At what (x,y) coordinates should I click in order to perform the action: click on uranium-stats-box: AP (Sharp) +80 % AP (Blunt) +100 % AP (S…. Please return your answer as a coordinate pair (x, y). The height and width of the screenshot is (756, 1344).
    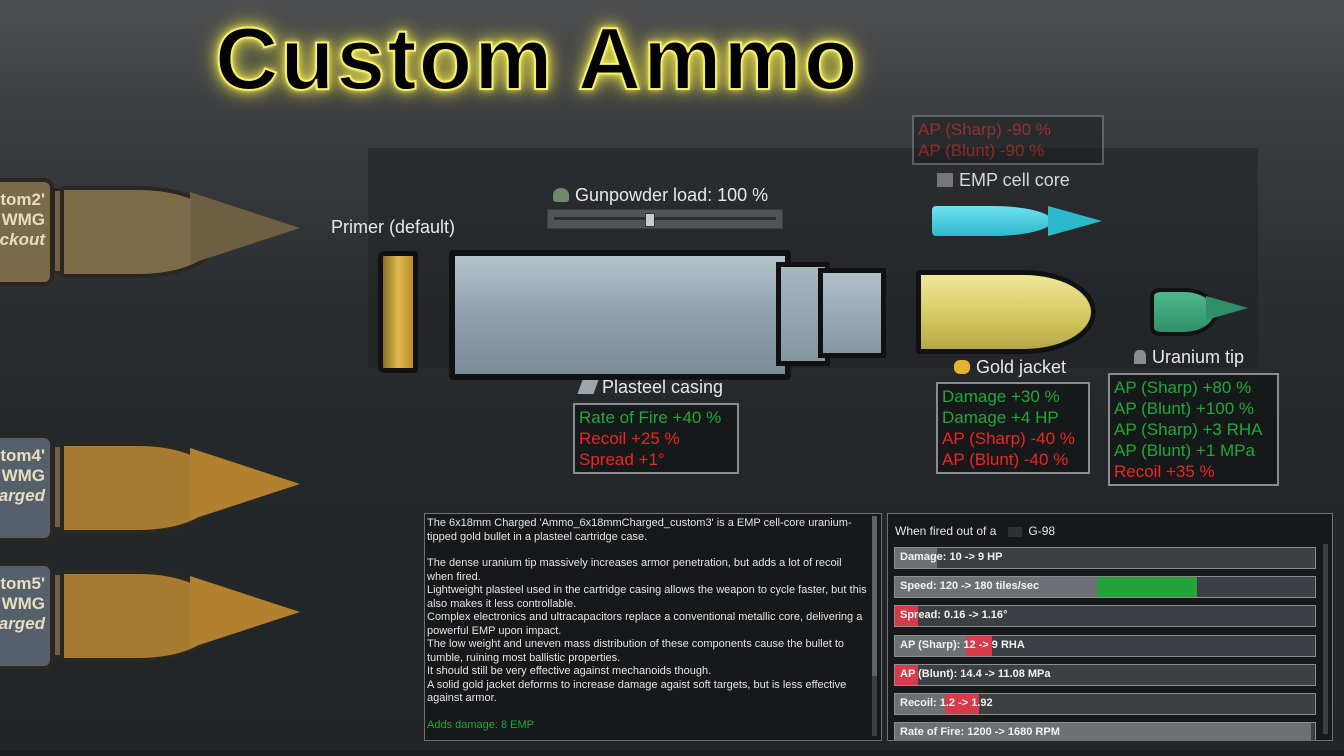
    Looking at the image, I should click on (1193, 429).